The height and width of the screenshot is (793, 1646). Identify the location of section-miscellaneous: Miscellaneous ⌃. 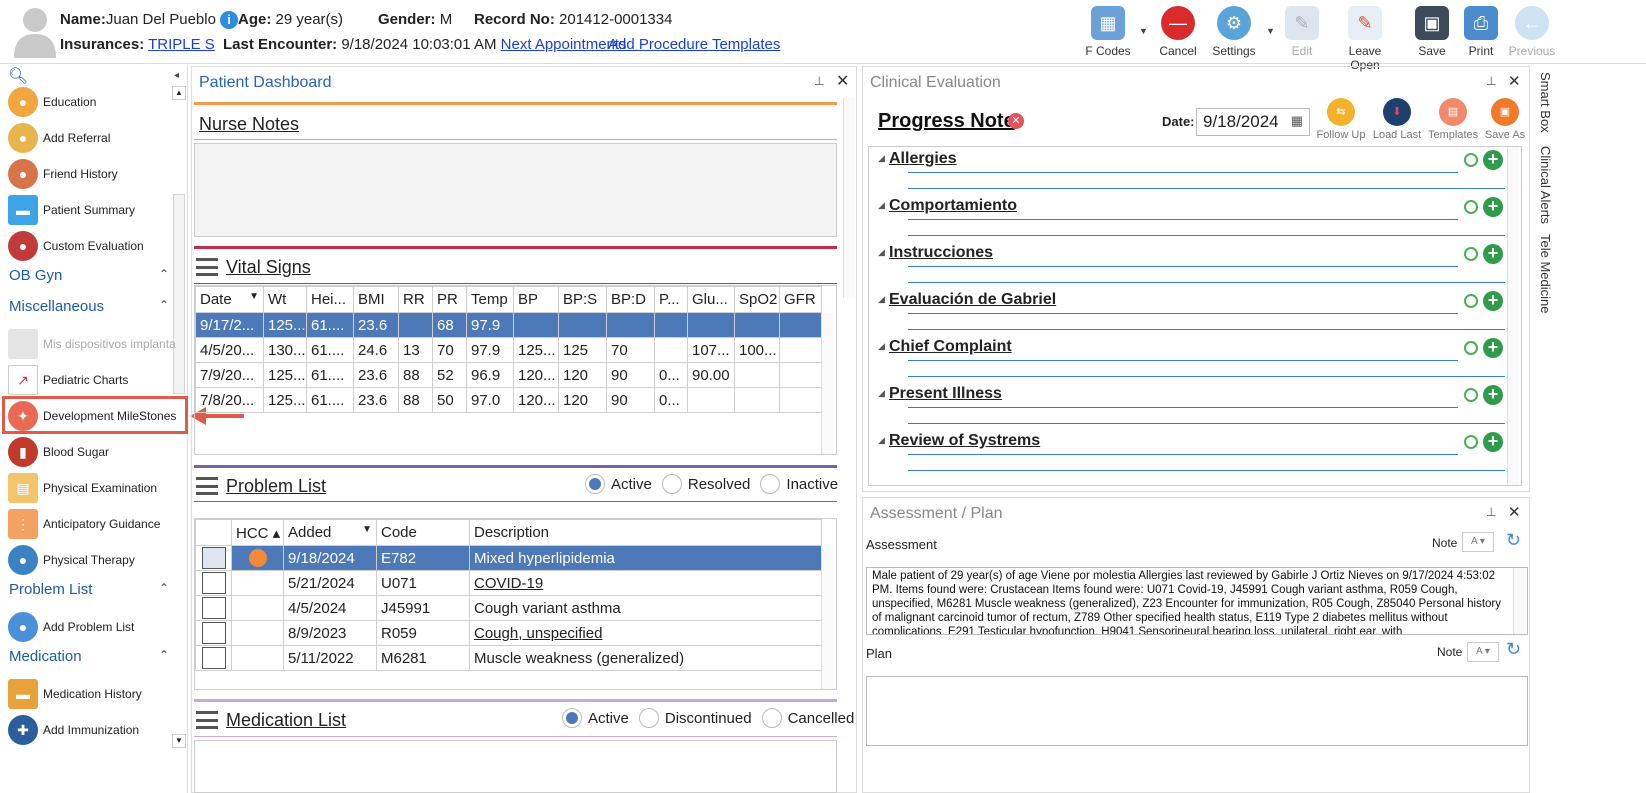
(89, 306).